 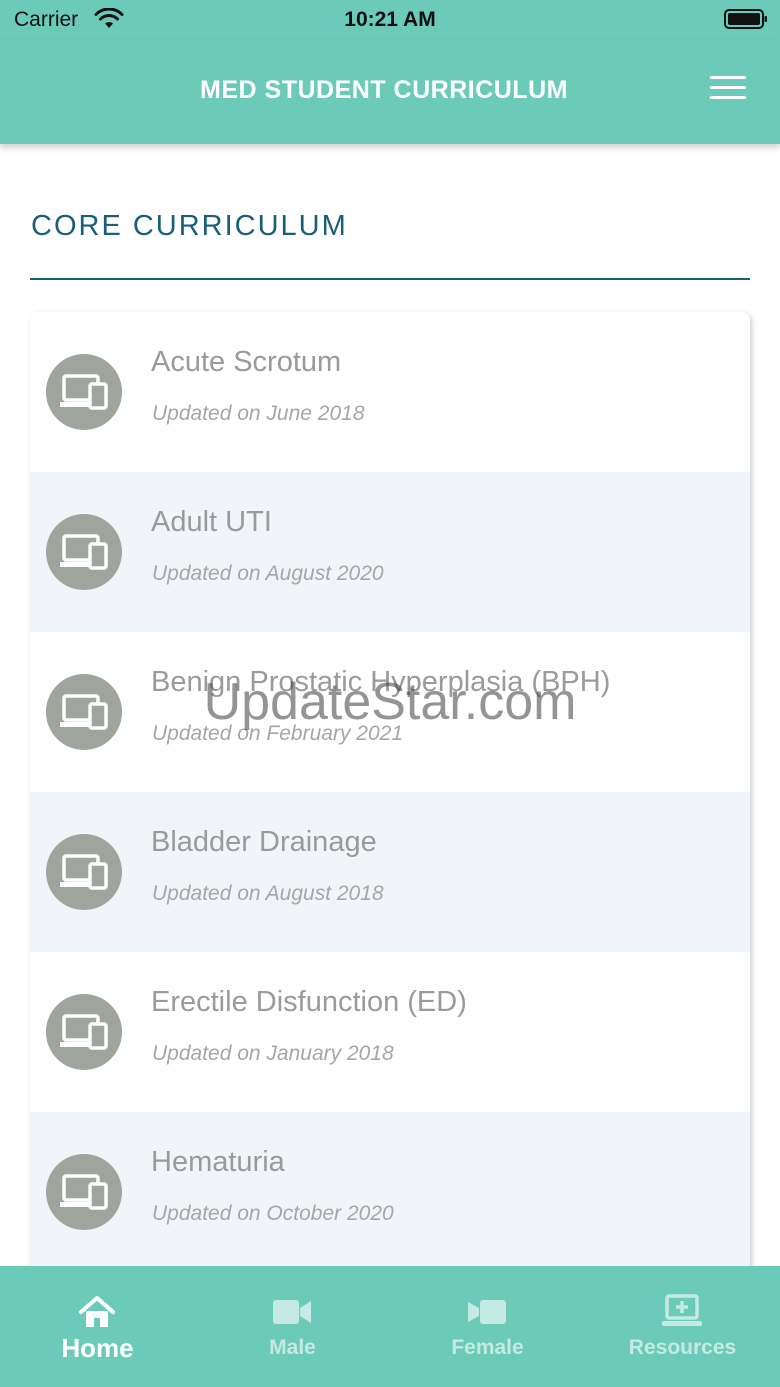 What do you see at coordinates (487, 1312) in the screenshot?
I see `film-icon` at bounding box center [487, 1312].